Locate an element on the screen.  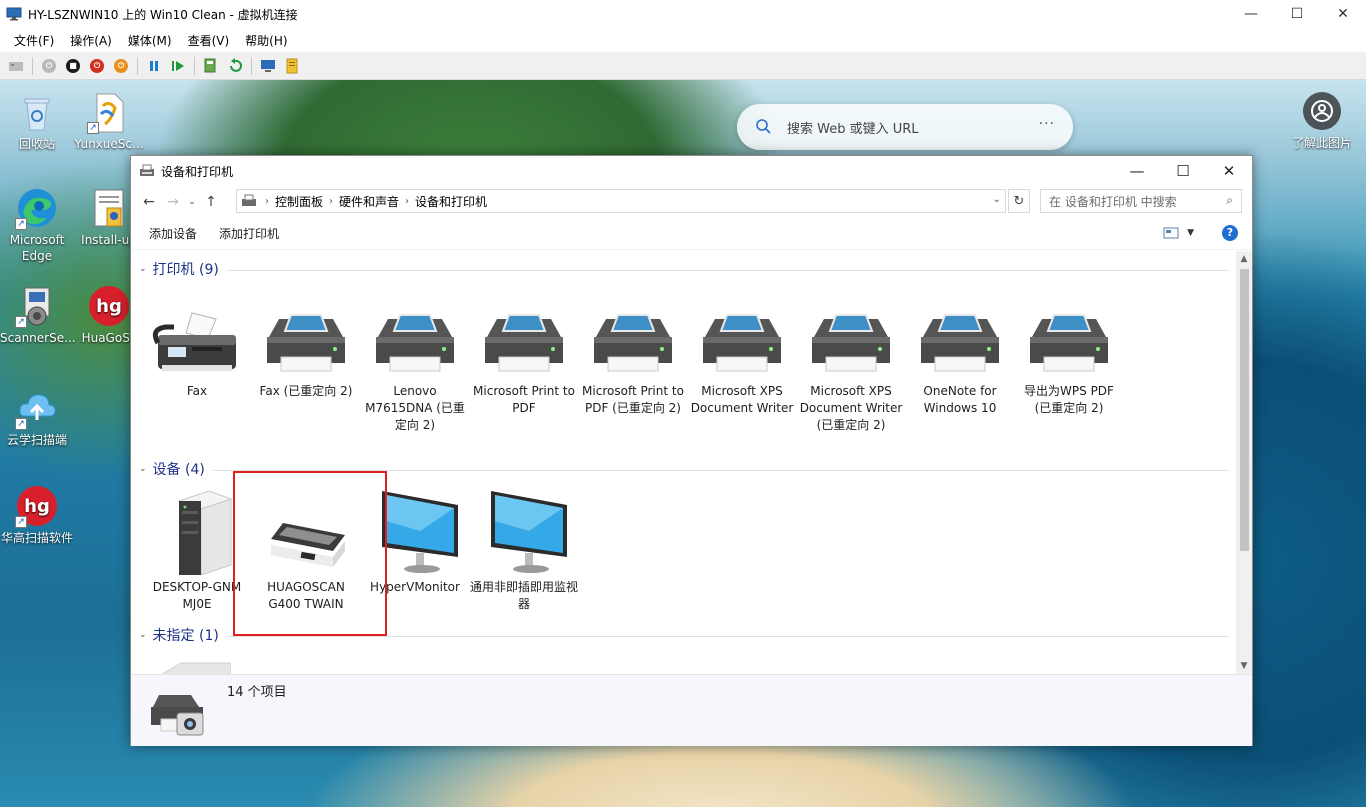
host-toolbar: ⏻ ■ ⏻ ⏻ is located at coordinates (683, 66).